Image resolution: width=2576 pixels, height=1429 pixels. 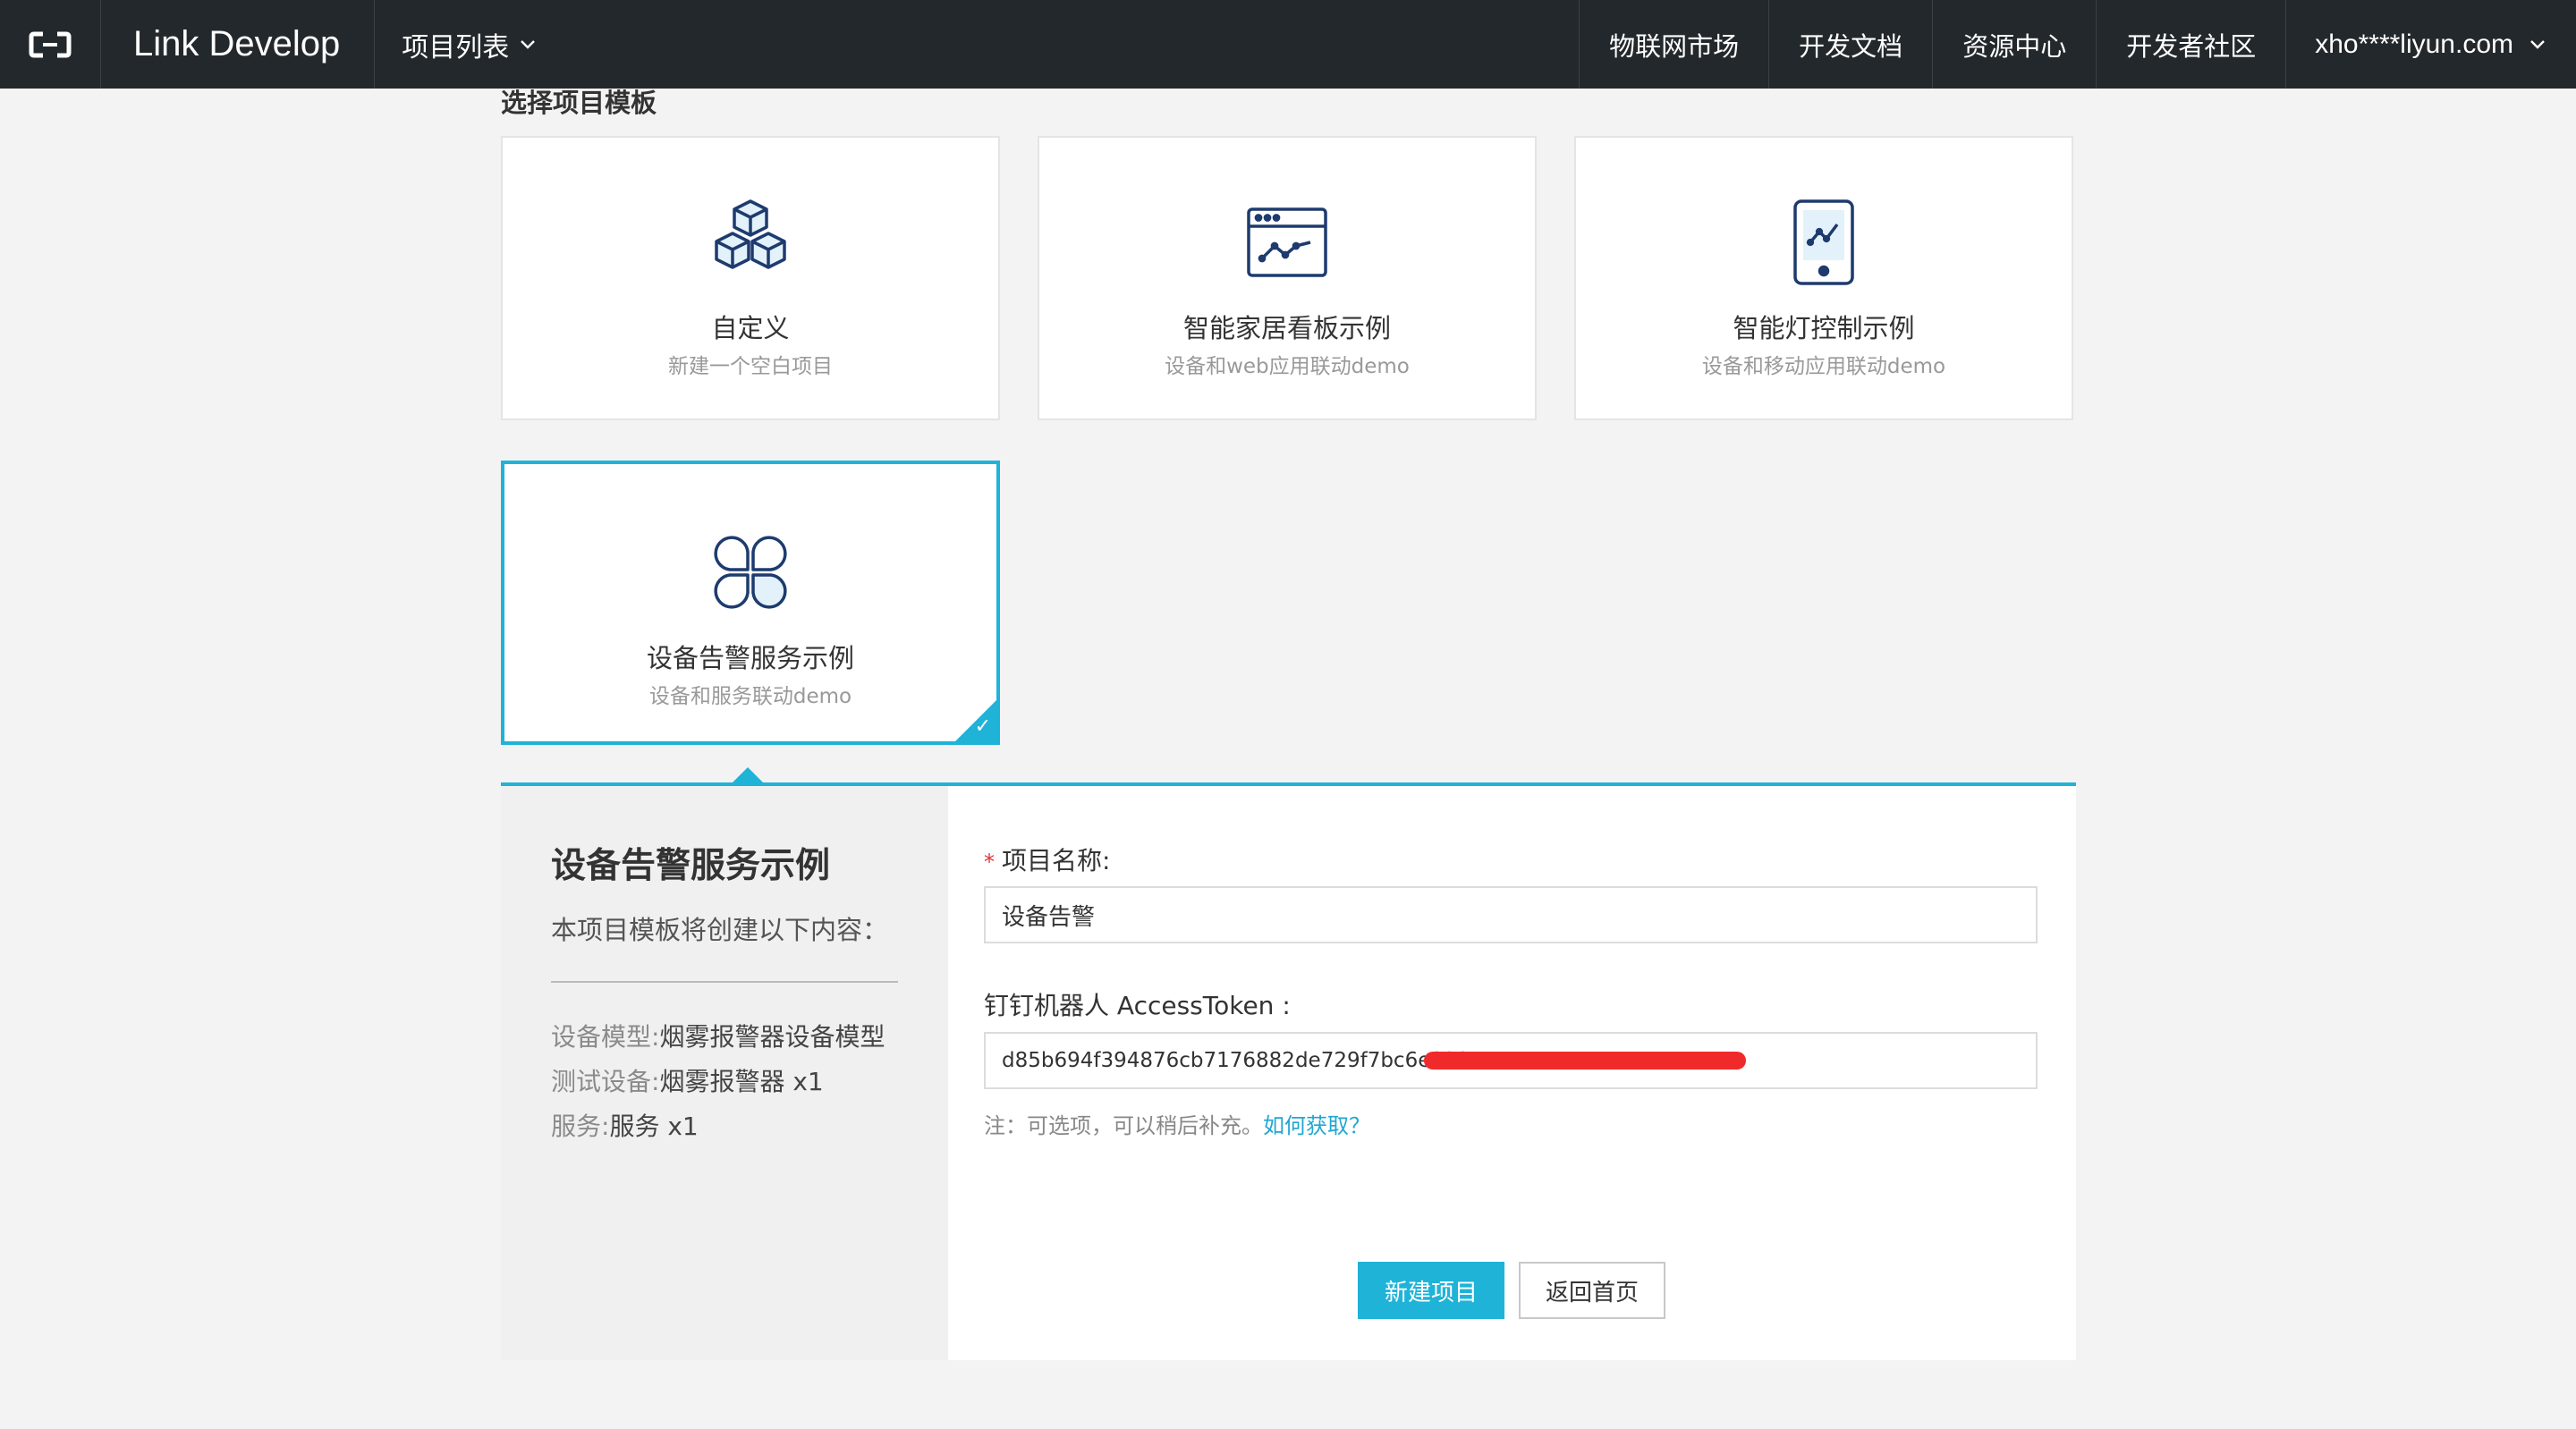 I want to click on project-name-input: 设备告警, so click(x=1511, y=914).